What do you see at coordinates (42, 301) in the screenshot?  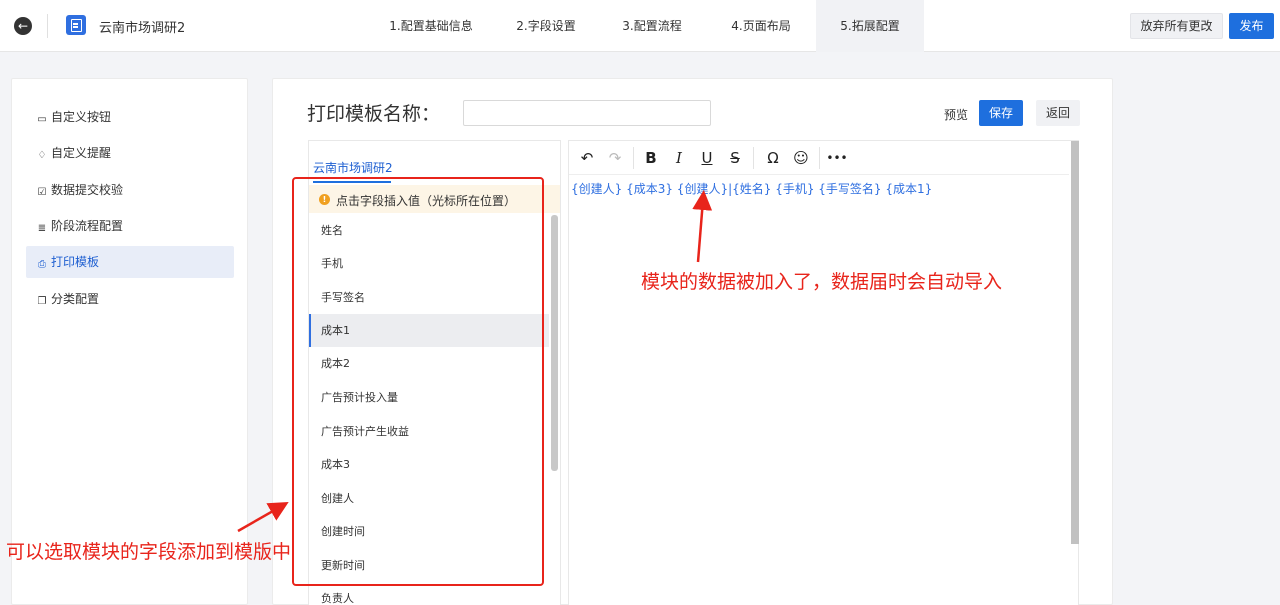 I see `category-icon: ❐` at bounding box center [42, 301].